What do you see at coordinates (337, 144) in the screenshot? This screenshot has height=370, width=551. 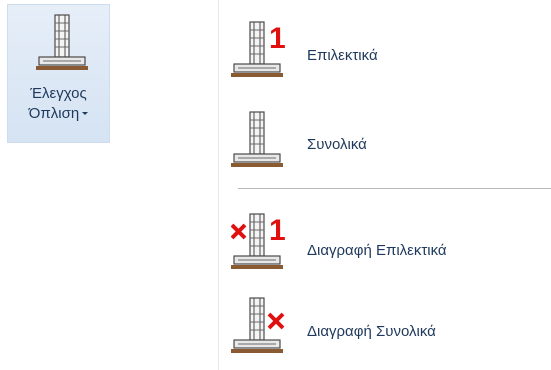 I see `menu-item-label: Συνολικά` at bounding box center [337, 144].